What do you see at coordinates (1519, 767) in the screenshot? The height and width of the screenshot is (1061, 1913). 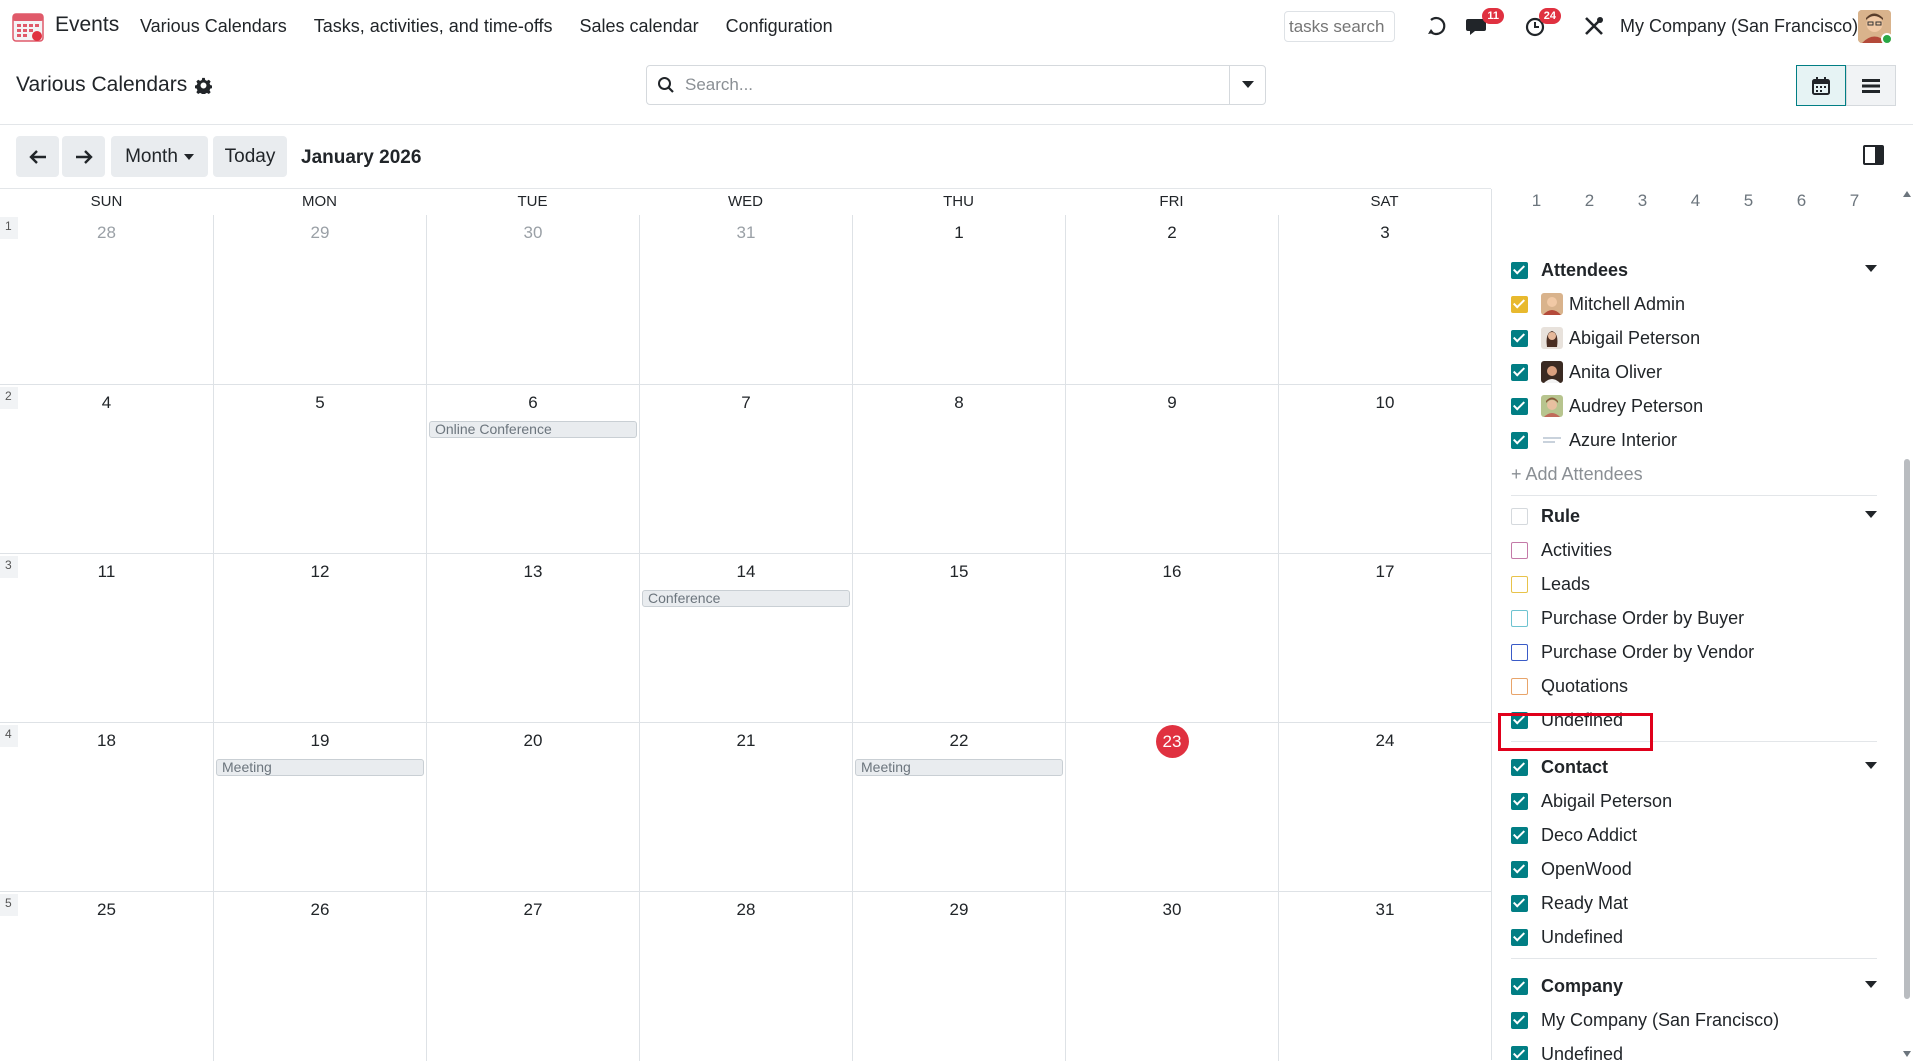 I see `contact-all-checkbox` at bounding box center [1519, 767].